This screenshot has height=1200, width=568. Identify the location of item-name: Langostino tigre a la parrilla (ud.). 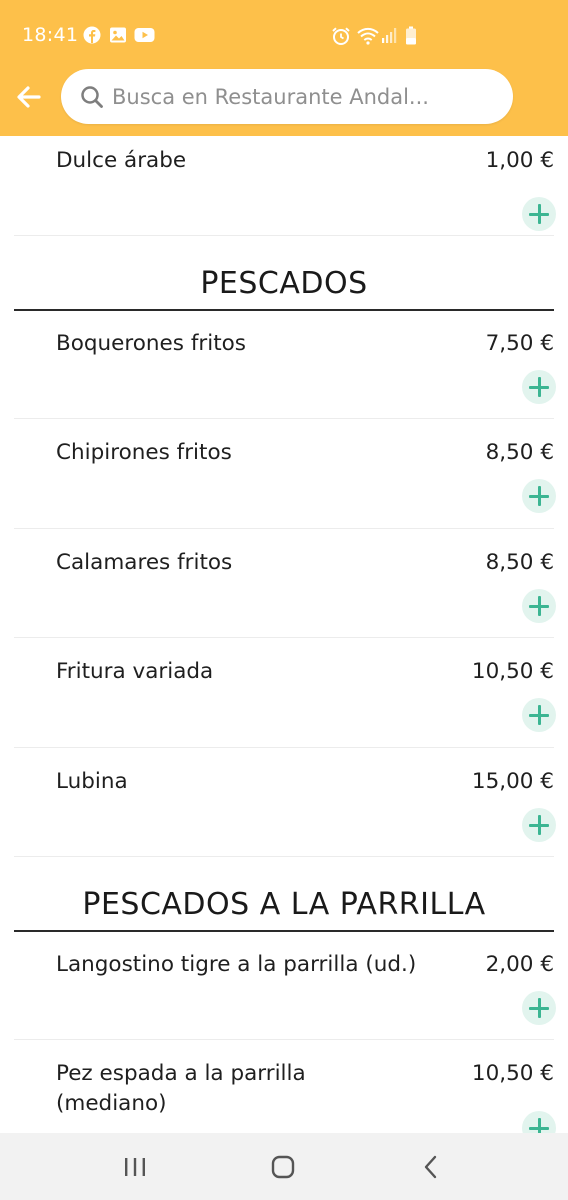
(236, 964).